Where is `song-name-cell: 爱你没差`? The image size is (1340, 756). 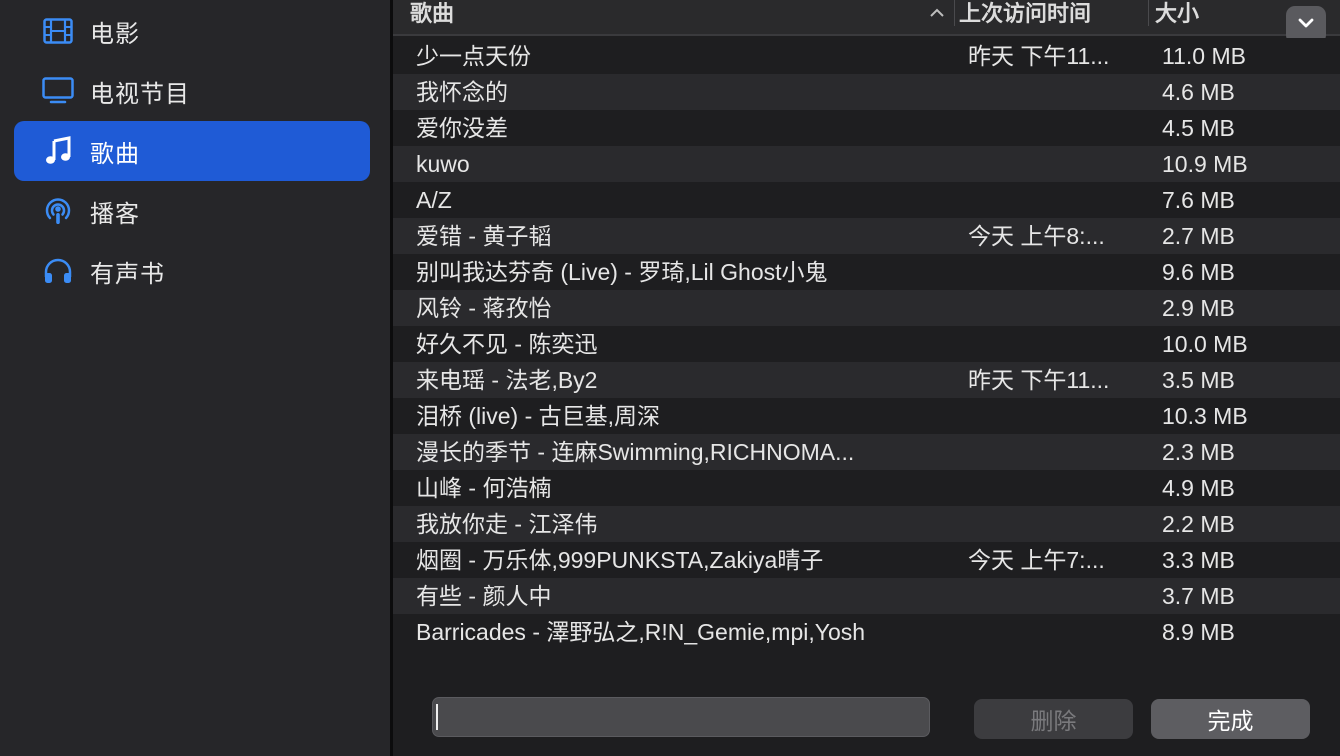
song-name-cell: 爱你没差 is located at coordinates (462, 128).